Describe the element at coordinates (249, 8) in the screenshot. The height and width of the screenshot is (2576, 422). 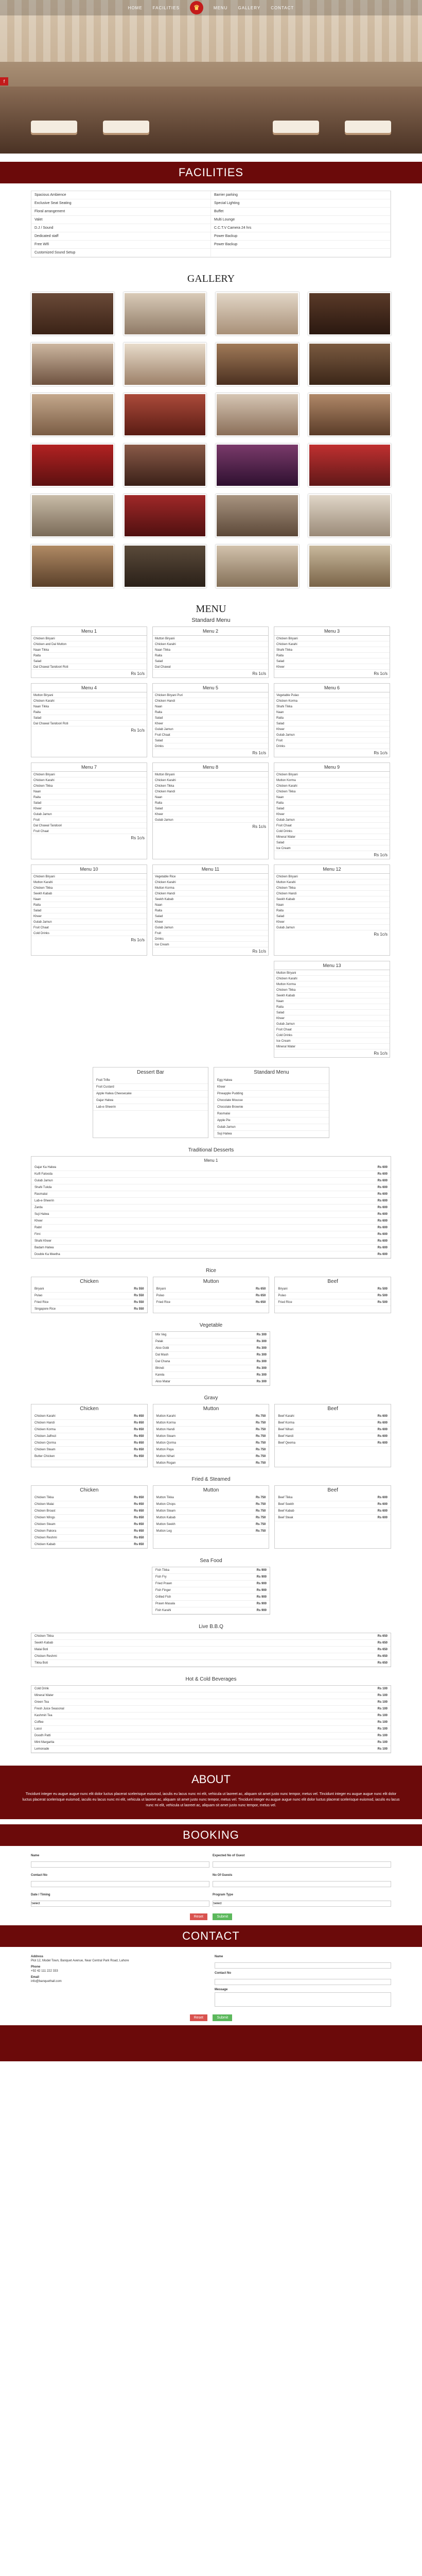
I see `nav-gallery: GALLERY` at that location.